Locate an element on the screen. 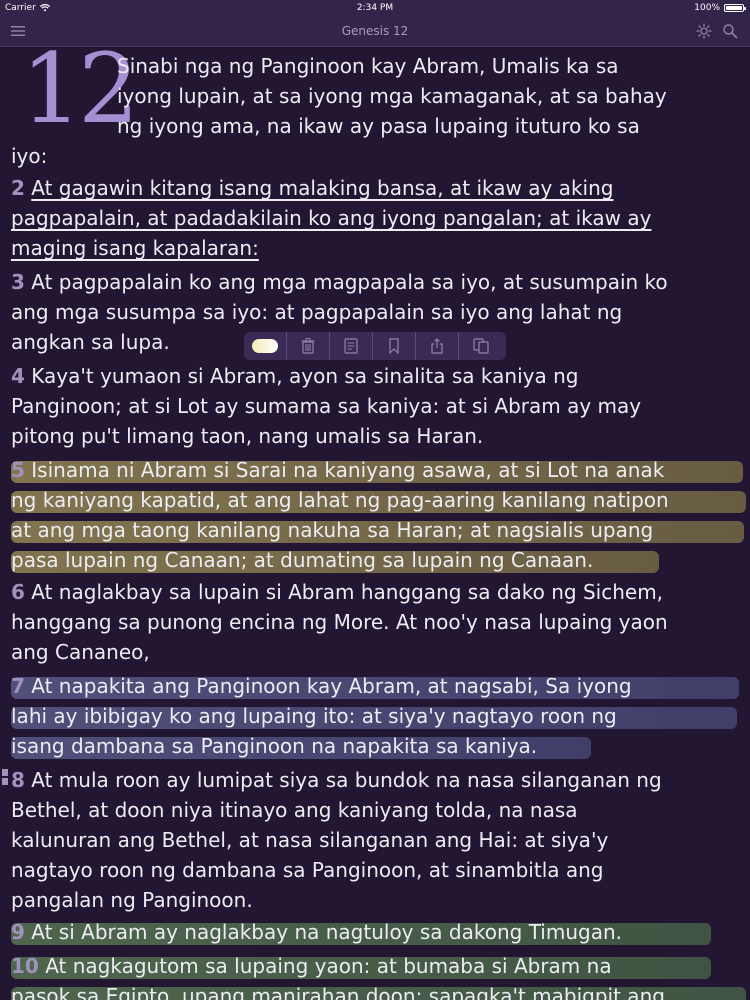 The height and width of the screenshot is (1000, 750). share-icon is located at coordinates (437, 346).